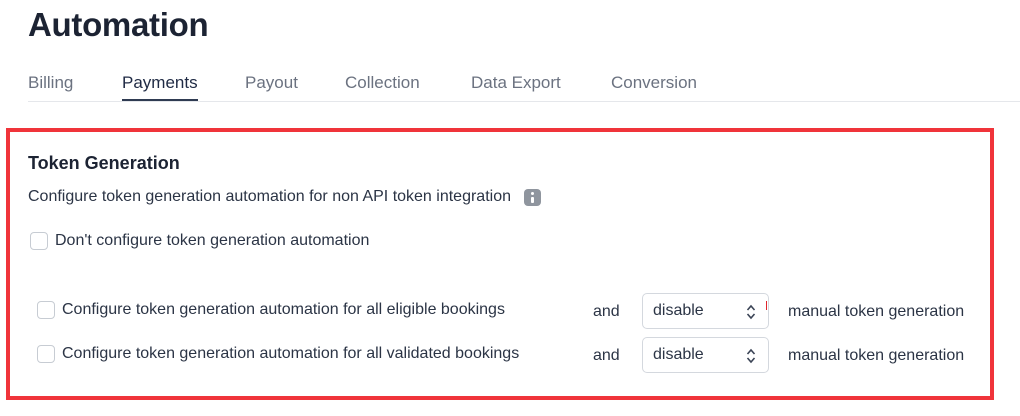  Describe the element at coordinates (50, 86) in the screenshot. I see `tab-billing: Billing` at that location.